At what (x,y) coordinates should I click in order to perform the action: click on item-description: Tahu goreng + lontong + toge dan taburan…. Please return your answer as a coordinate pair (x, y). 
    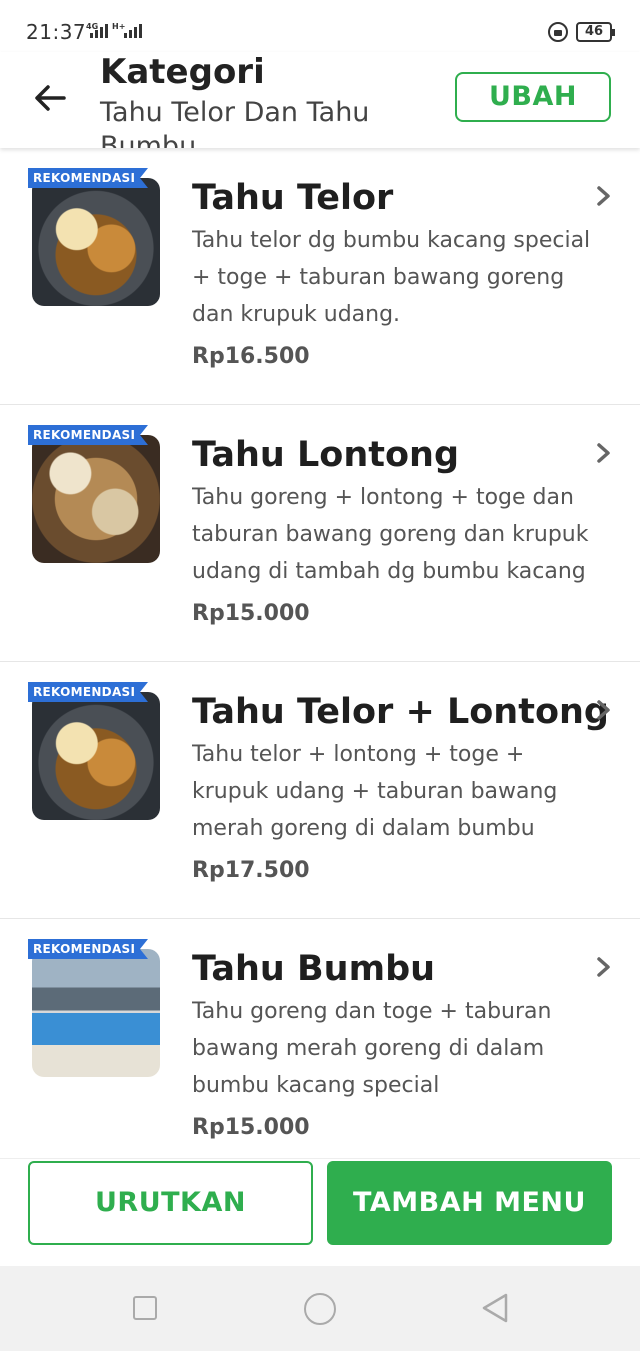
    Looking at the image, I should click on (390, 534).